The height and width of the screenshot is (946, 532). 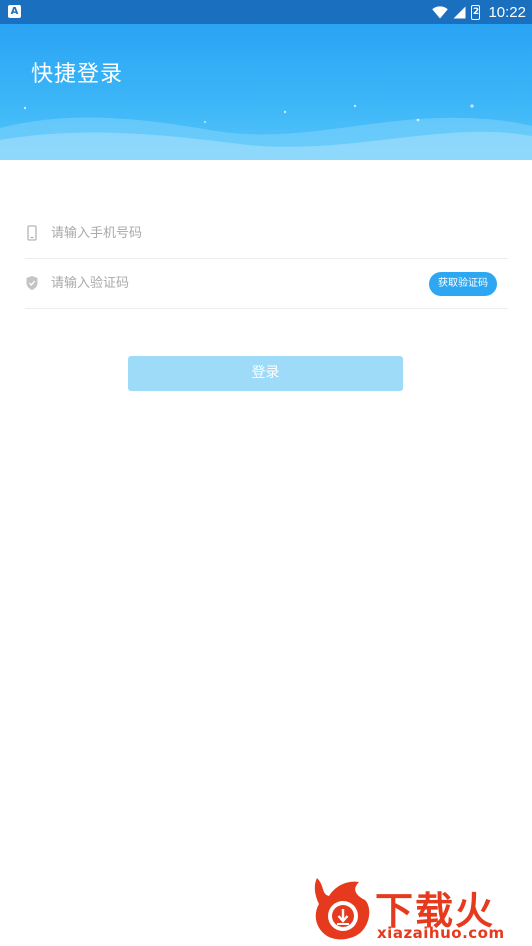 What do you see at coordinates (463, 284) in the screenshot?
I see `get-code-button: 获取验证码` at bounding box center [463, 284].